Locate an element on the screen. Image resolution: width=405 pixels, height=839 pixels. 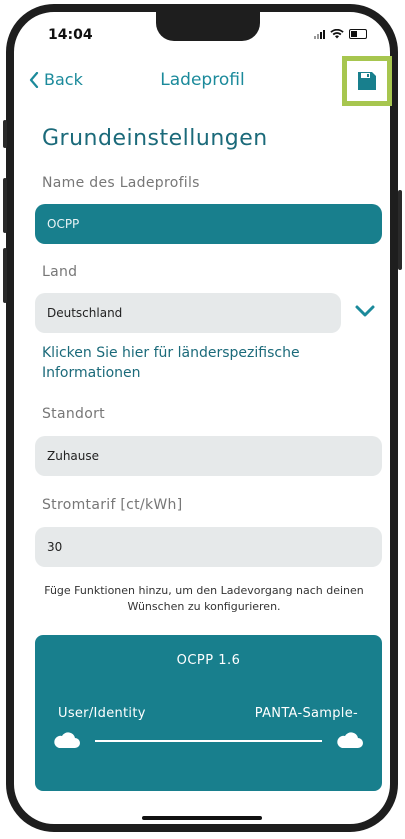
home-indicator is located at coordinates (202, 818).